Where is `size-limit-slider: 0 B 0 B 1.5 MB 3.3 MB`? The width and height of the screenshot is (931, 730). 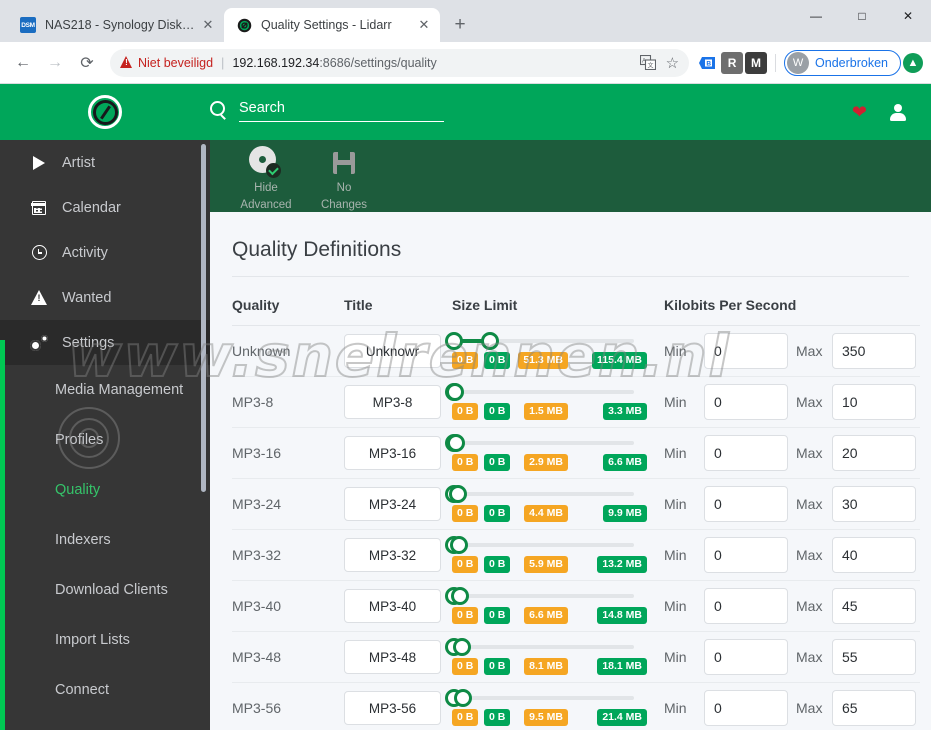
size-limit-slider: 0 B 0 B 1.5 MB 3.3 MB is located at coordinates (554, 402).